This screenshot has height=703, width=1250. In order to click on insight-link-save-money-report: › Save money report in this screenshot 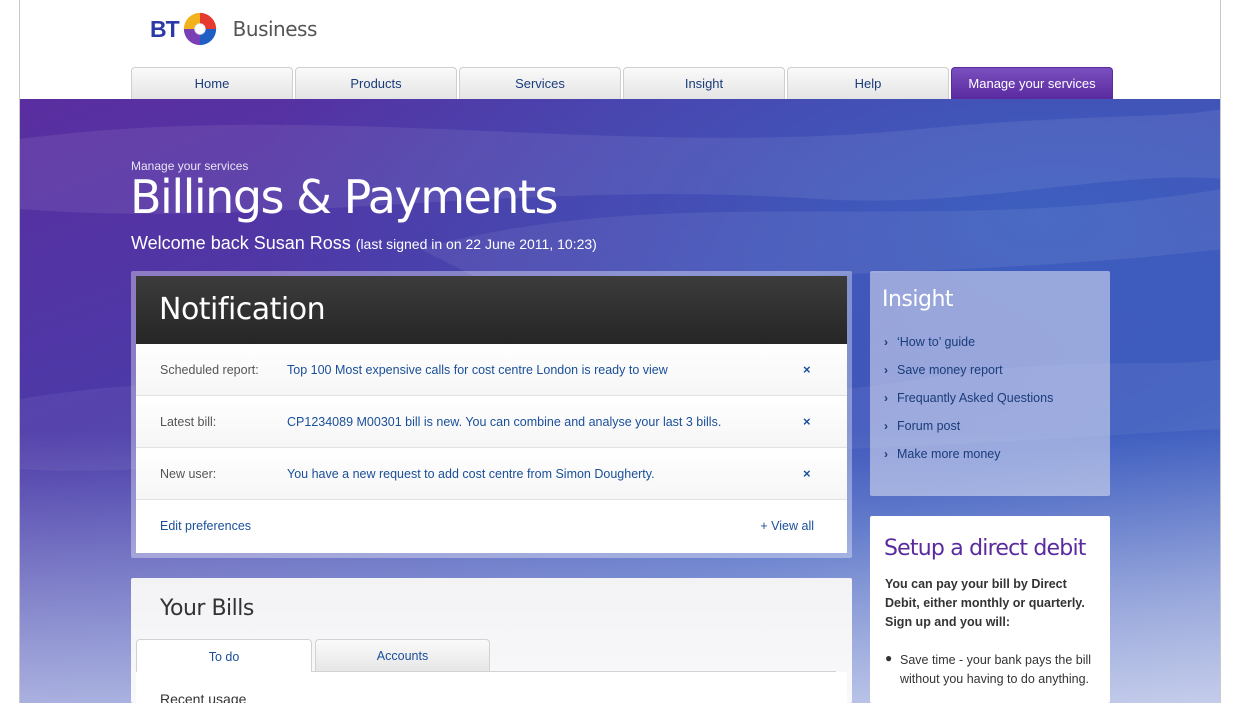, I will do `click(968, 377)`.